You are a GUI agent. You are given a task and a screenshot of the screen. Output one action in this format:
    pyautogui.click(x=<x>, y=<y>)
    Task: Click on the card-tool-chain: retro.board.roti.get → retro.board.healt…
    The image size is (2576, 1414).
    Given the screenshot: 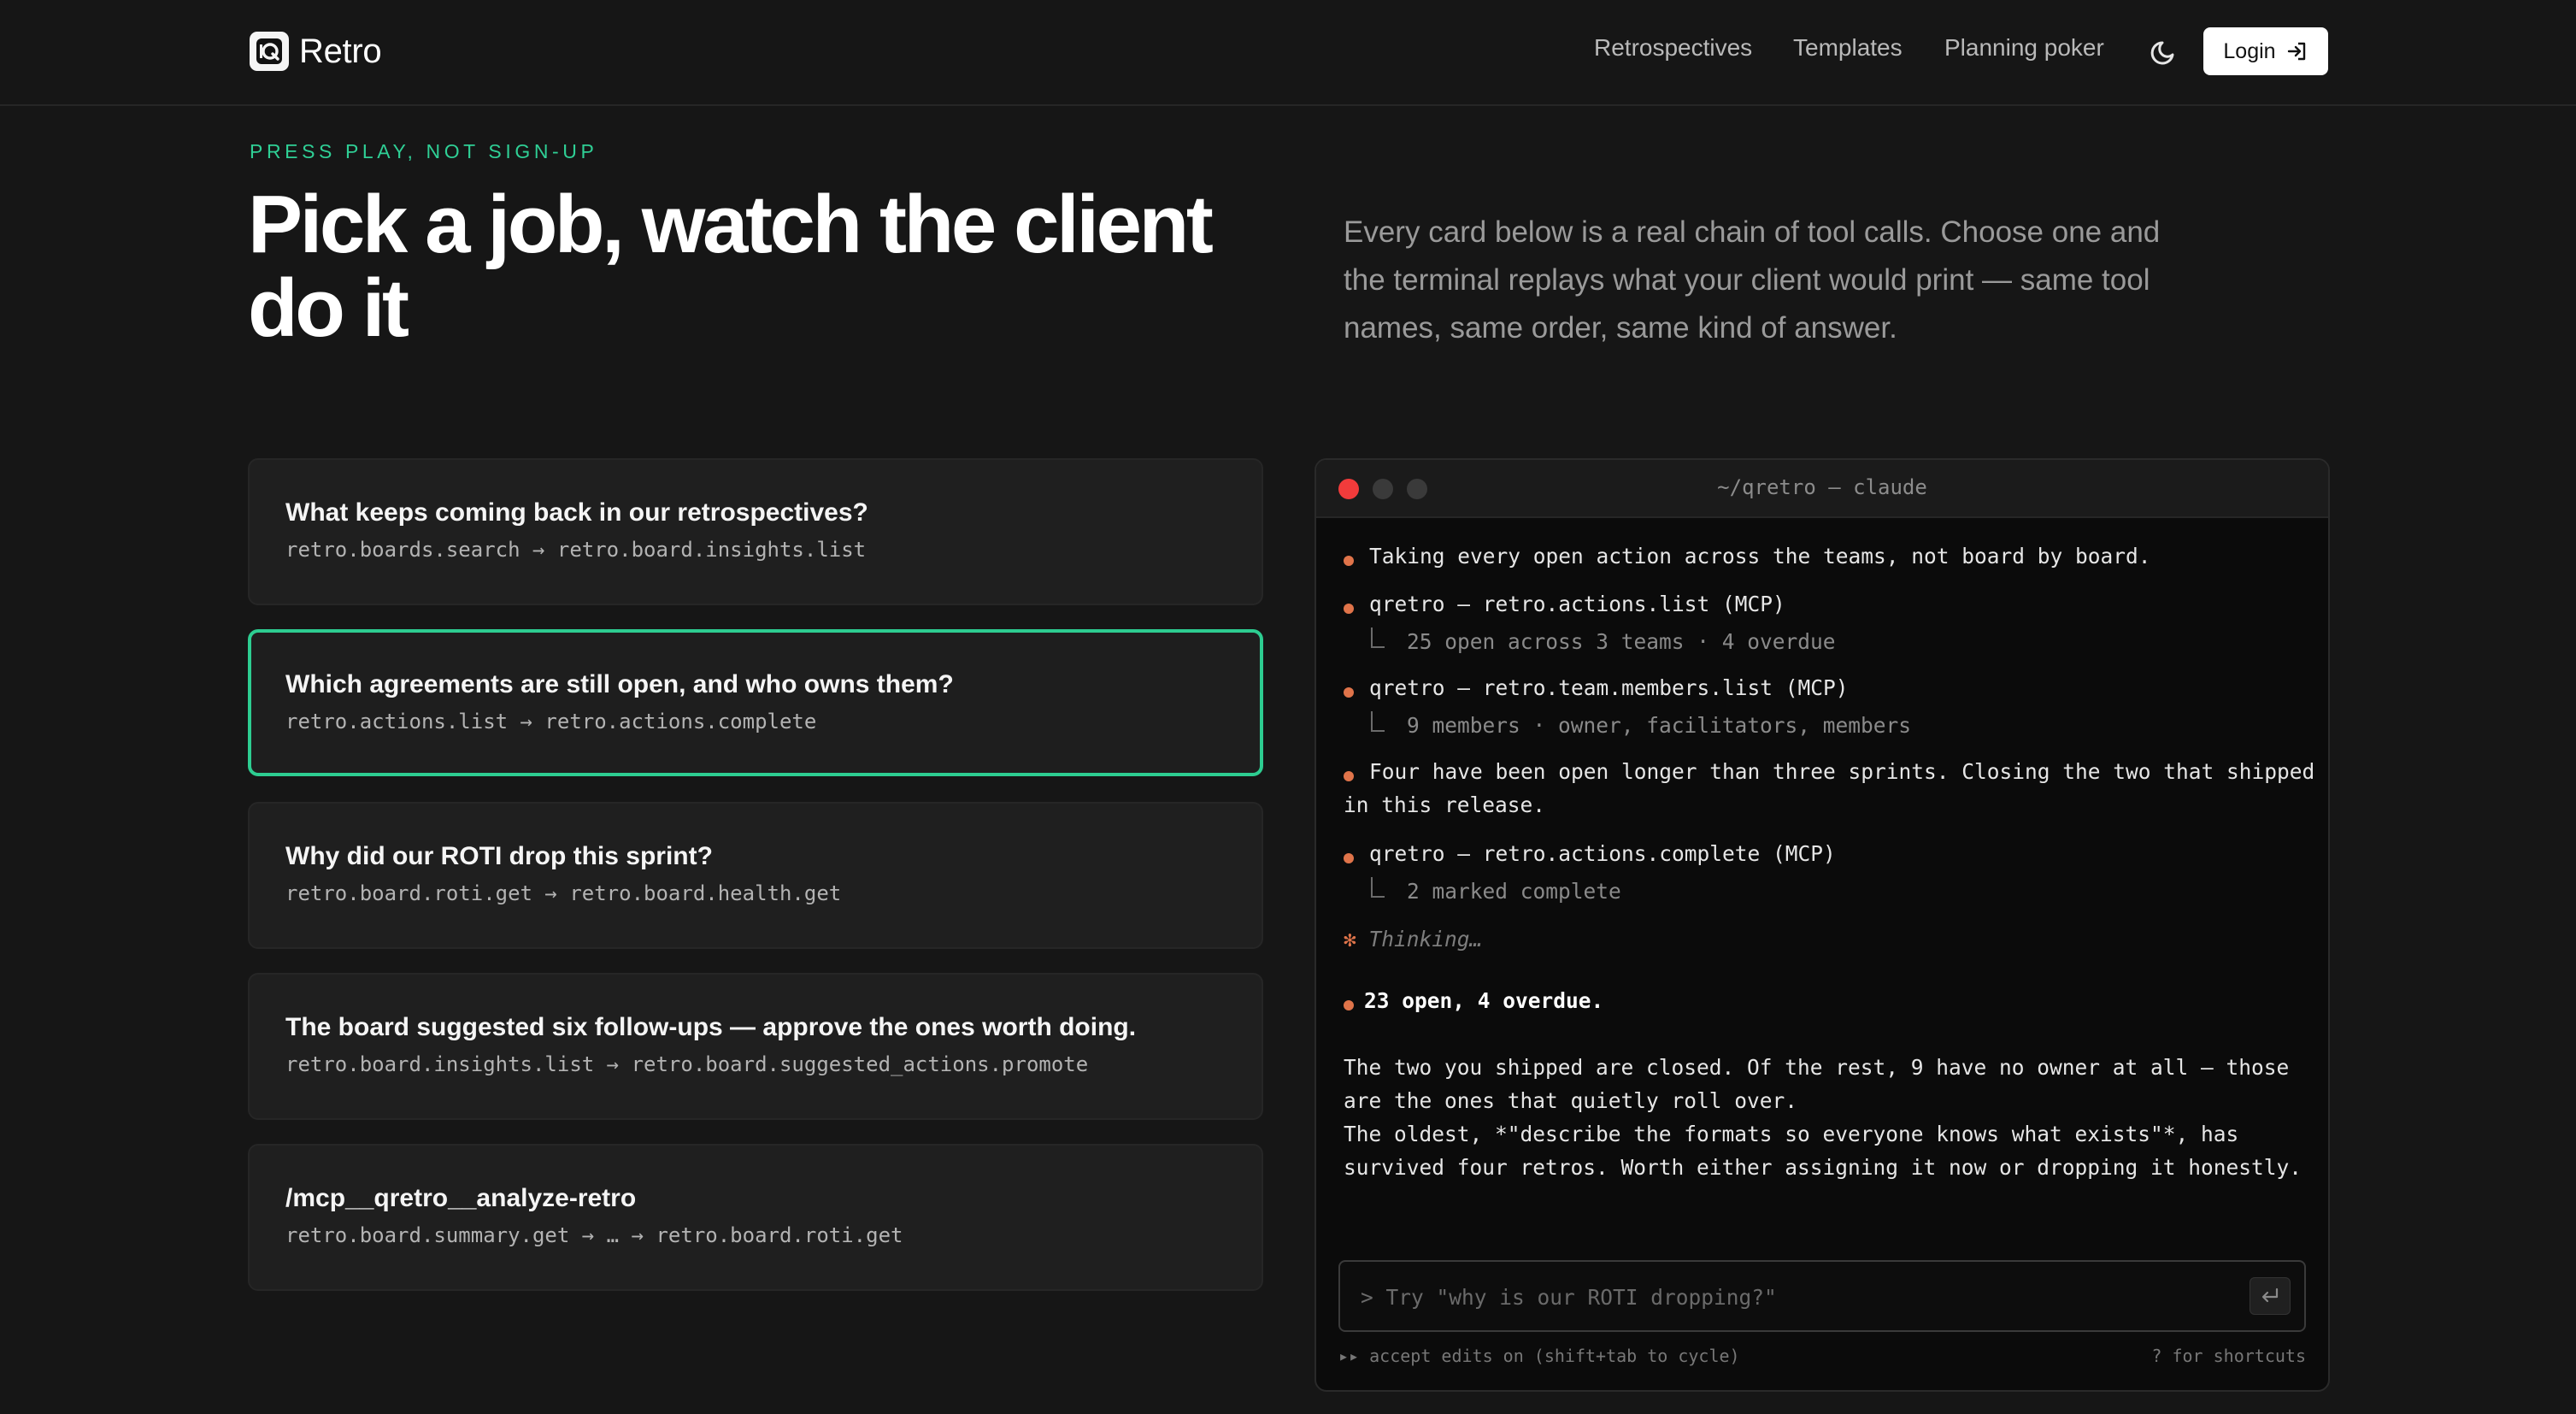 What is the action you would take?
    pyautogui.click(x=563, y=893)
    